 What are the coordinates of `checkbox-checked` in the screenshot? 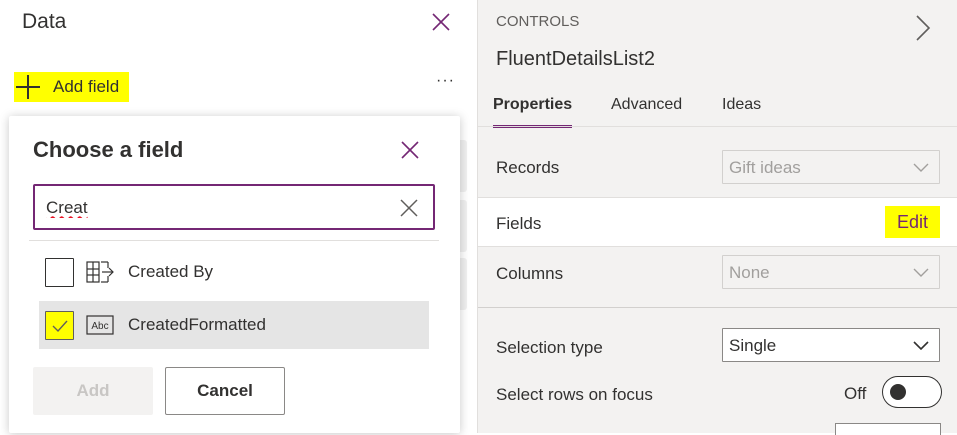 It's located at (59, 325).